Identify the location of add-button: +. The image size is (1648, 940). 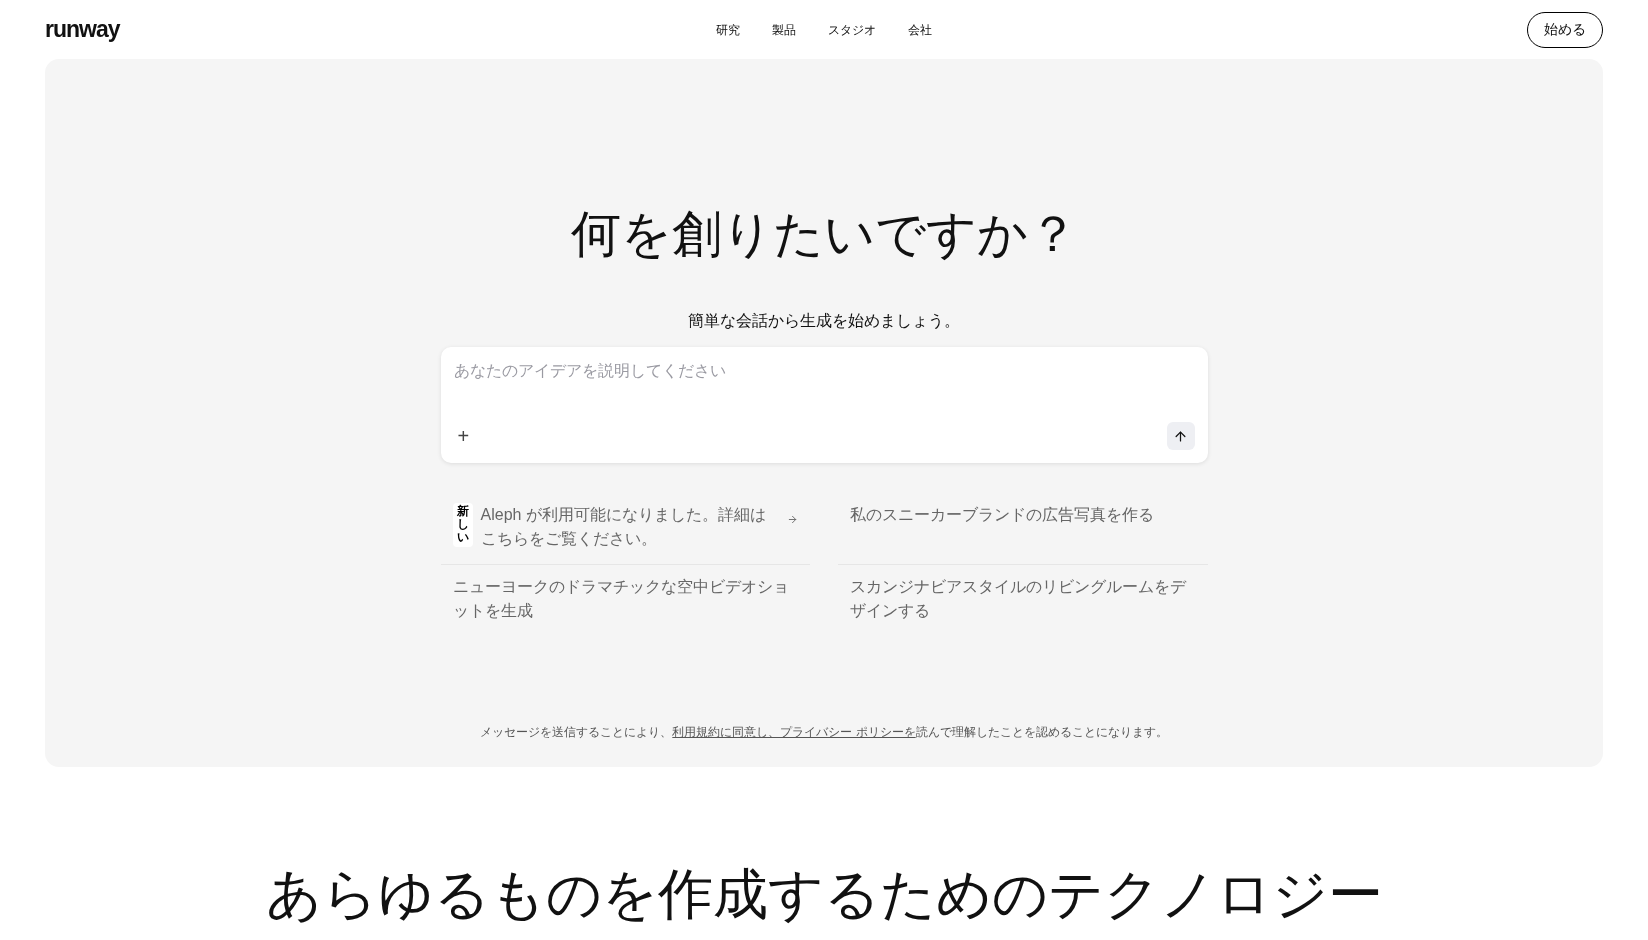
(463, 436).